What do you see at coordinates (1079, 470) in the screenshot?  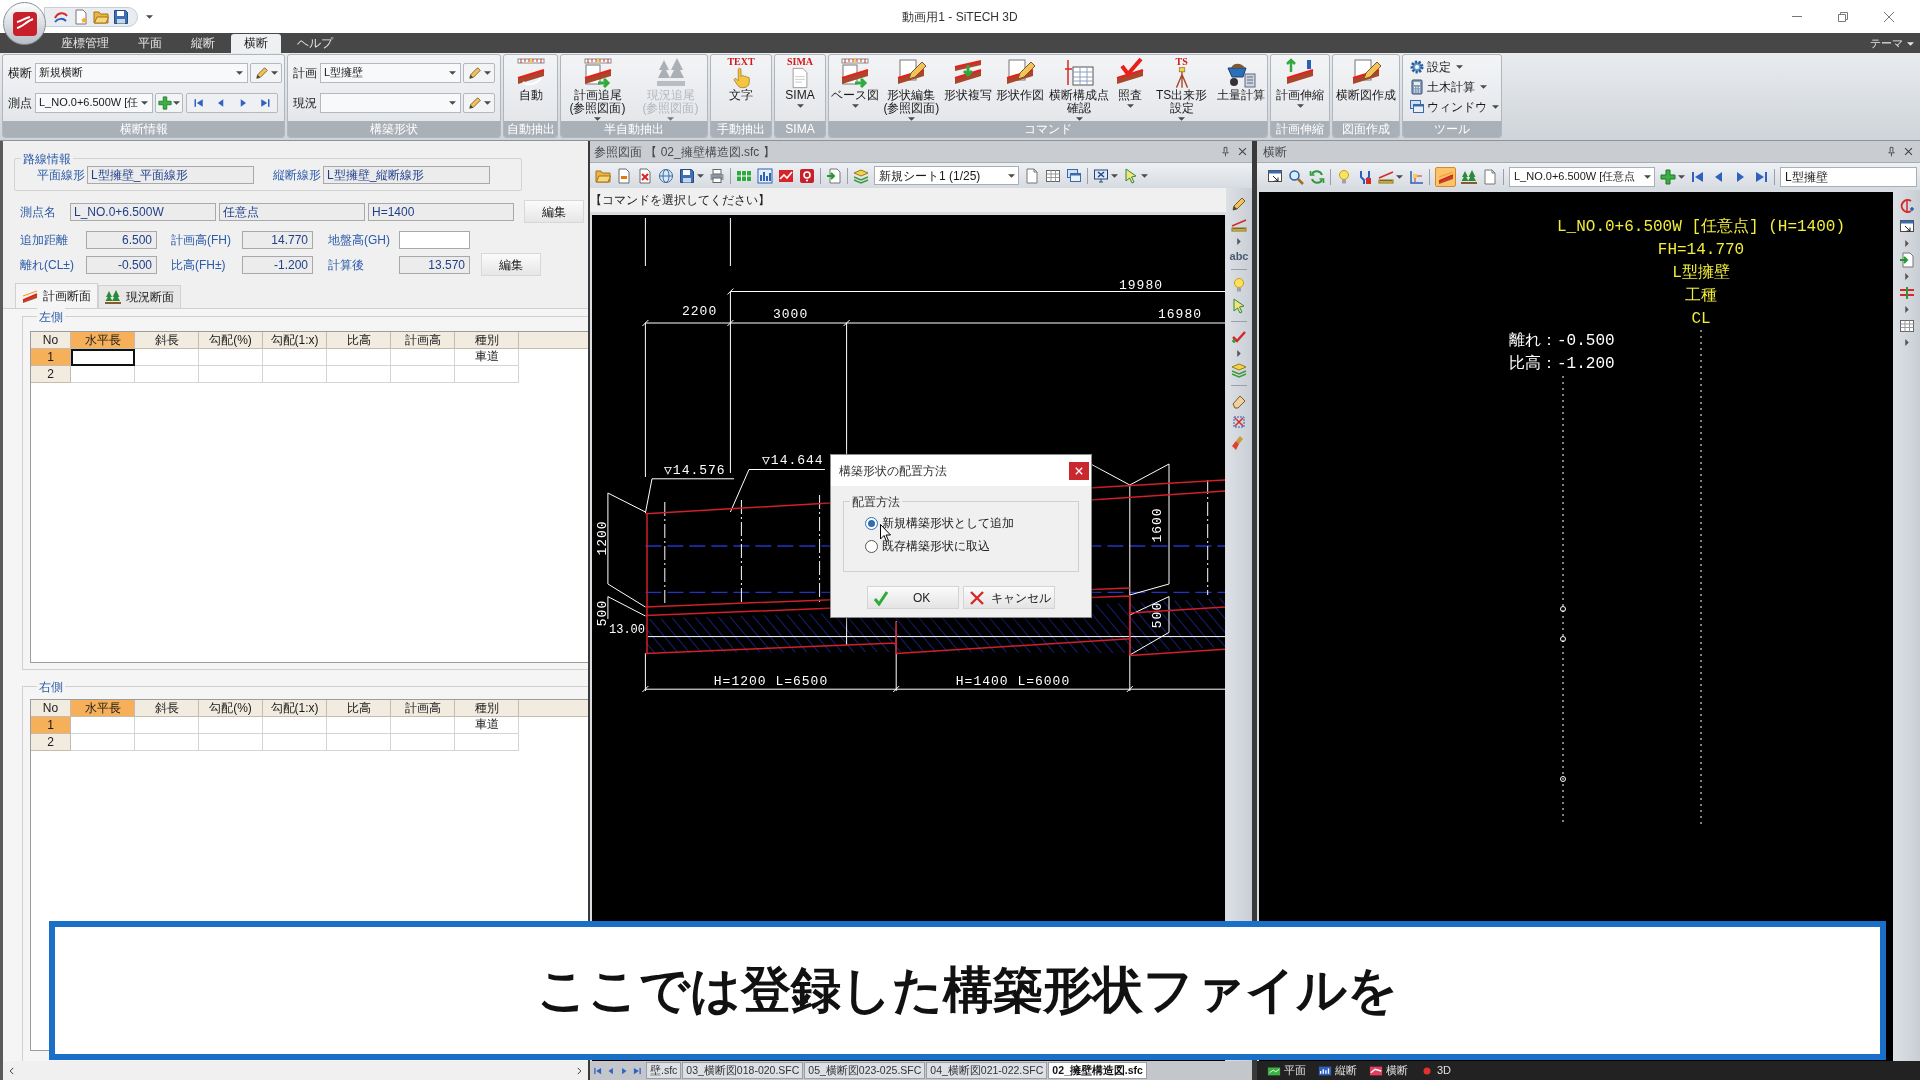 I see `close-button` at bounding box center [1079, 470].